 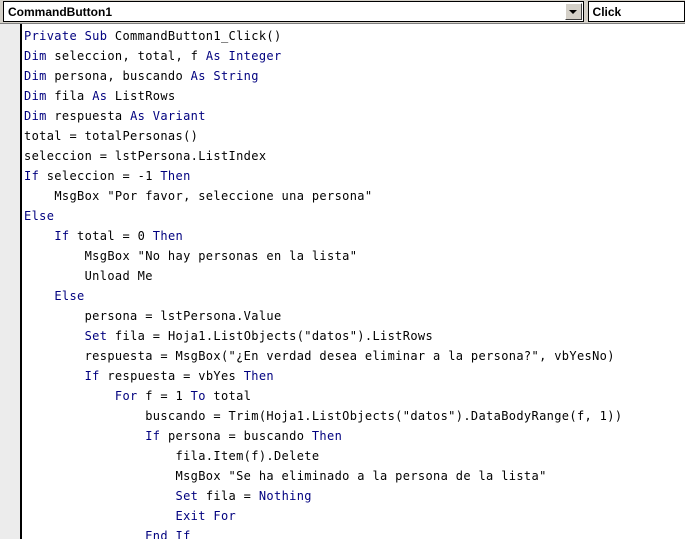 What do you see at coordinates (285, 496) in the screenshot?
I see `code-keyword: Nothing` at bounding box center [285, 496].